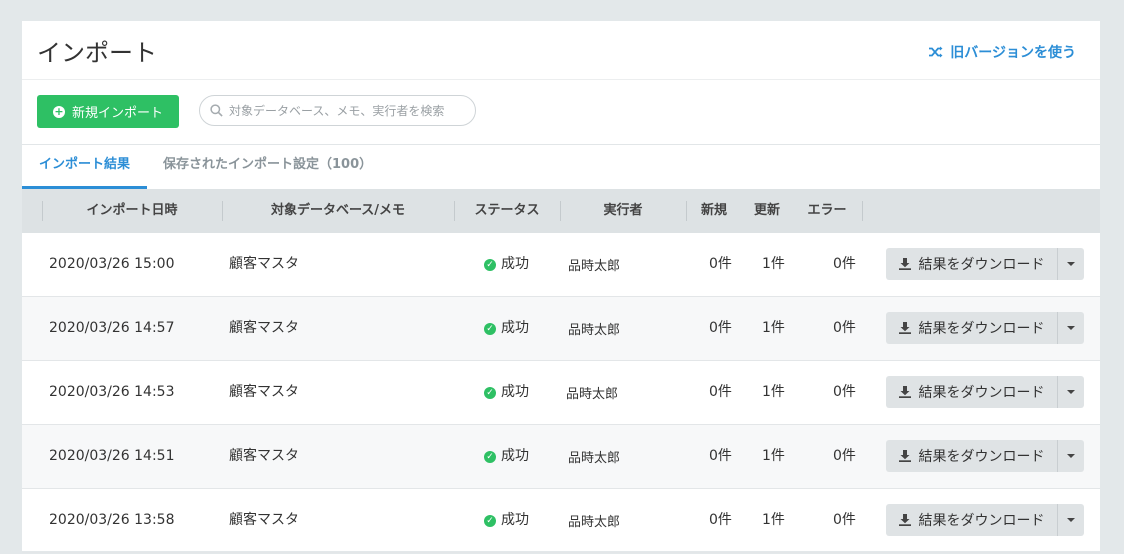 This screenshot has height=554, width=1124. What do you see at coordinates (338, 210) in the screenshot?
I see `column-header-database: 対象データベース/メモ` at bounding box center [338, 210].